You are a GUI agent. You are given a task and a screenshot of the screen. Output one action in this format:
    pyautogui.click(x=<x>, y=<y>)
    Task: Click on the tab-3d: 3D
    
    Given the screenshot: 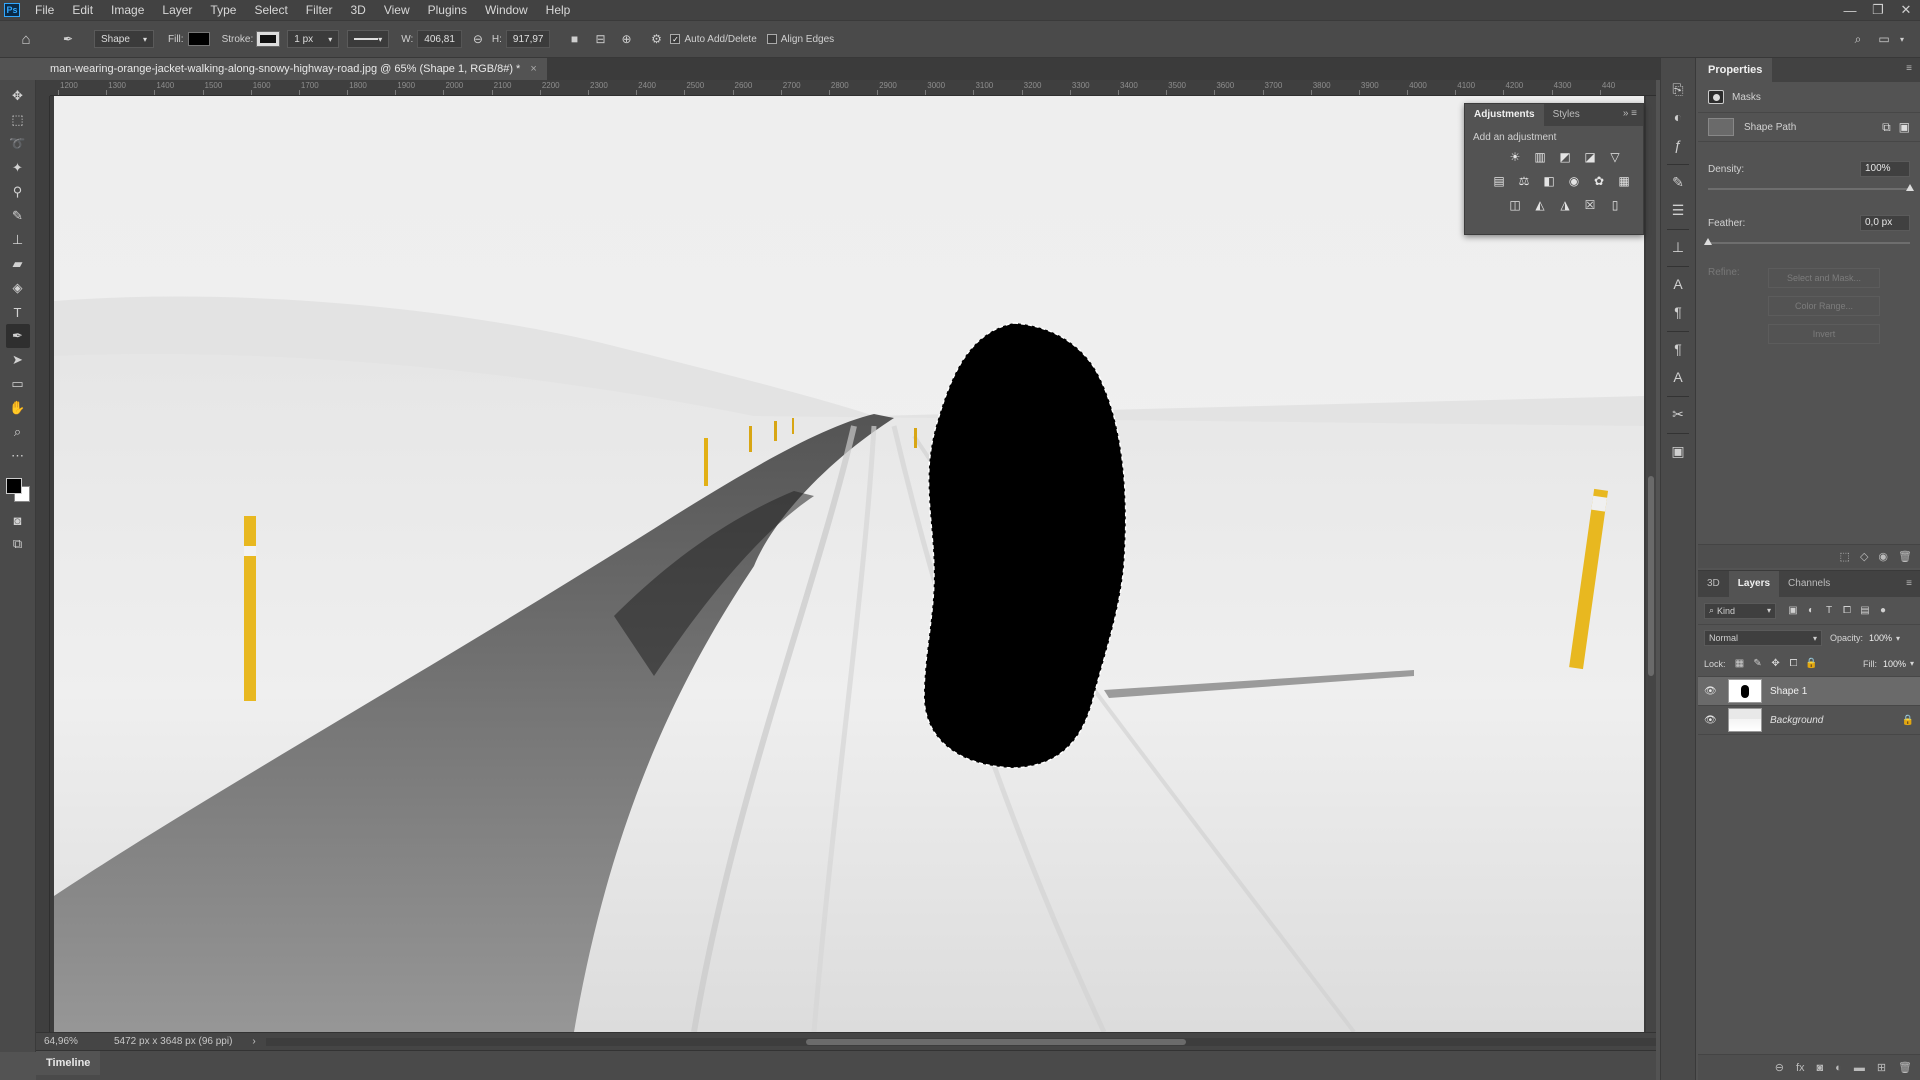 What is the action you would take?
    pyautogui.click(x=1713, y=584)
    